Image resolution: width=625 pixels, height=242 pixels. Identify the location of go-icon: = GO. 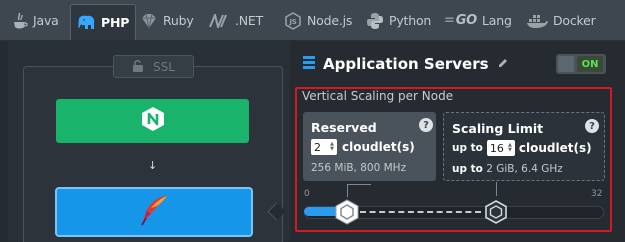
(461, 20).